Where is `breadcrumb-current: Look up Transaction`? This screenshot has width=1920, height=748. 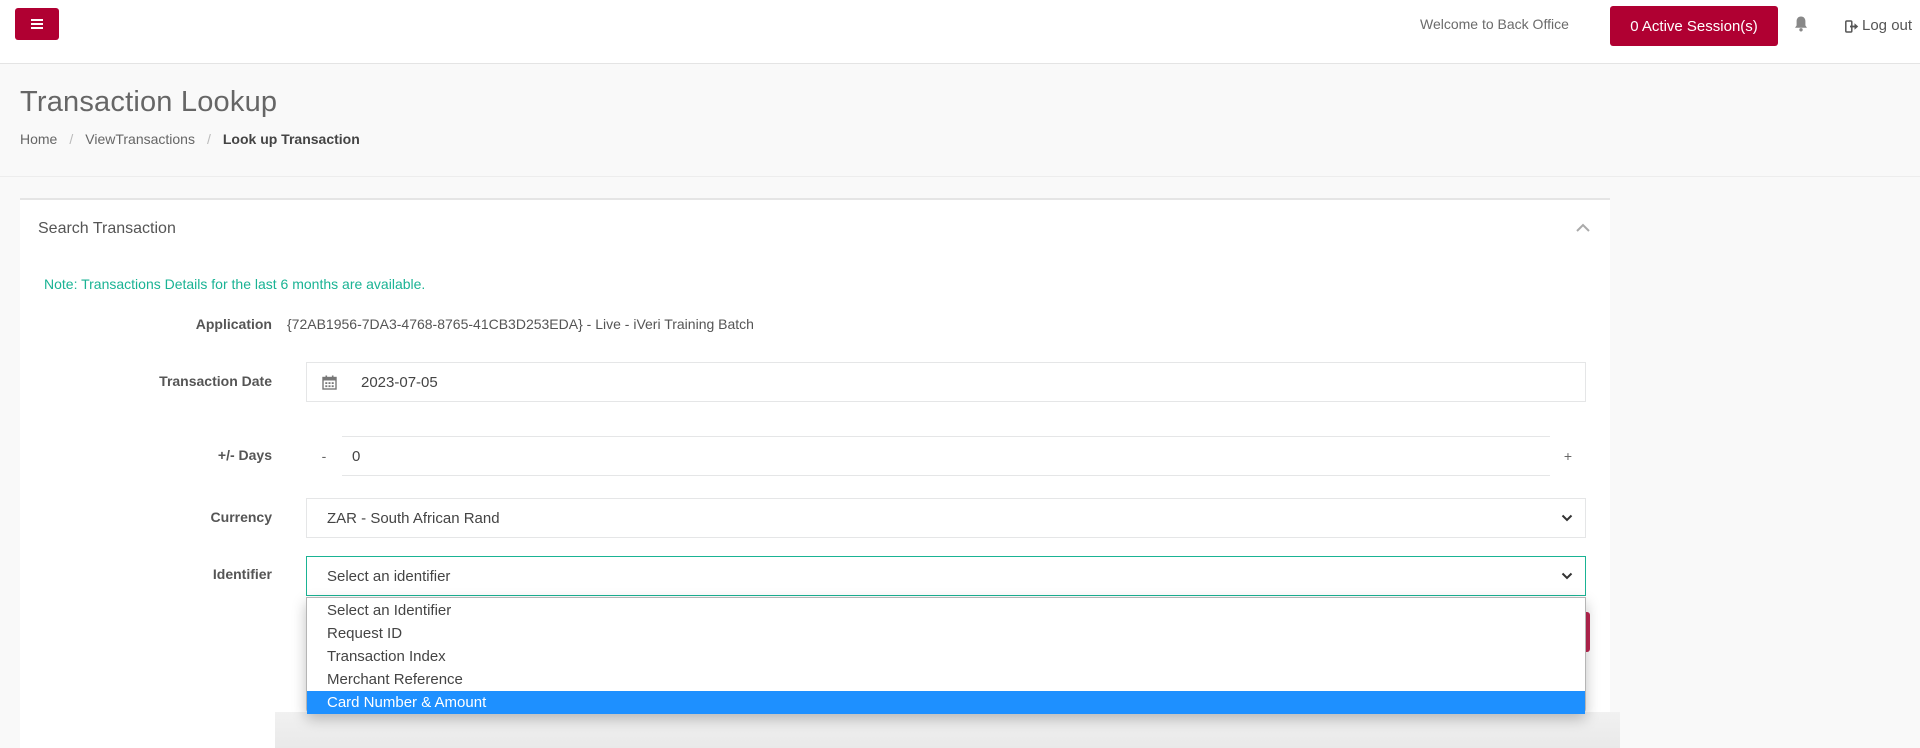 breadcrumb-current: Look up Transaction is located at coordinates (291, 139).